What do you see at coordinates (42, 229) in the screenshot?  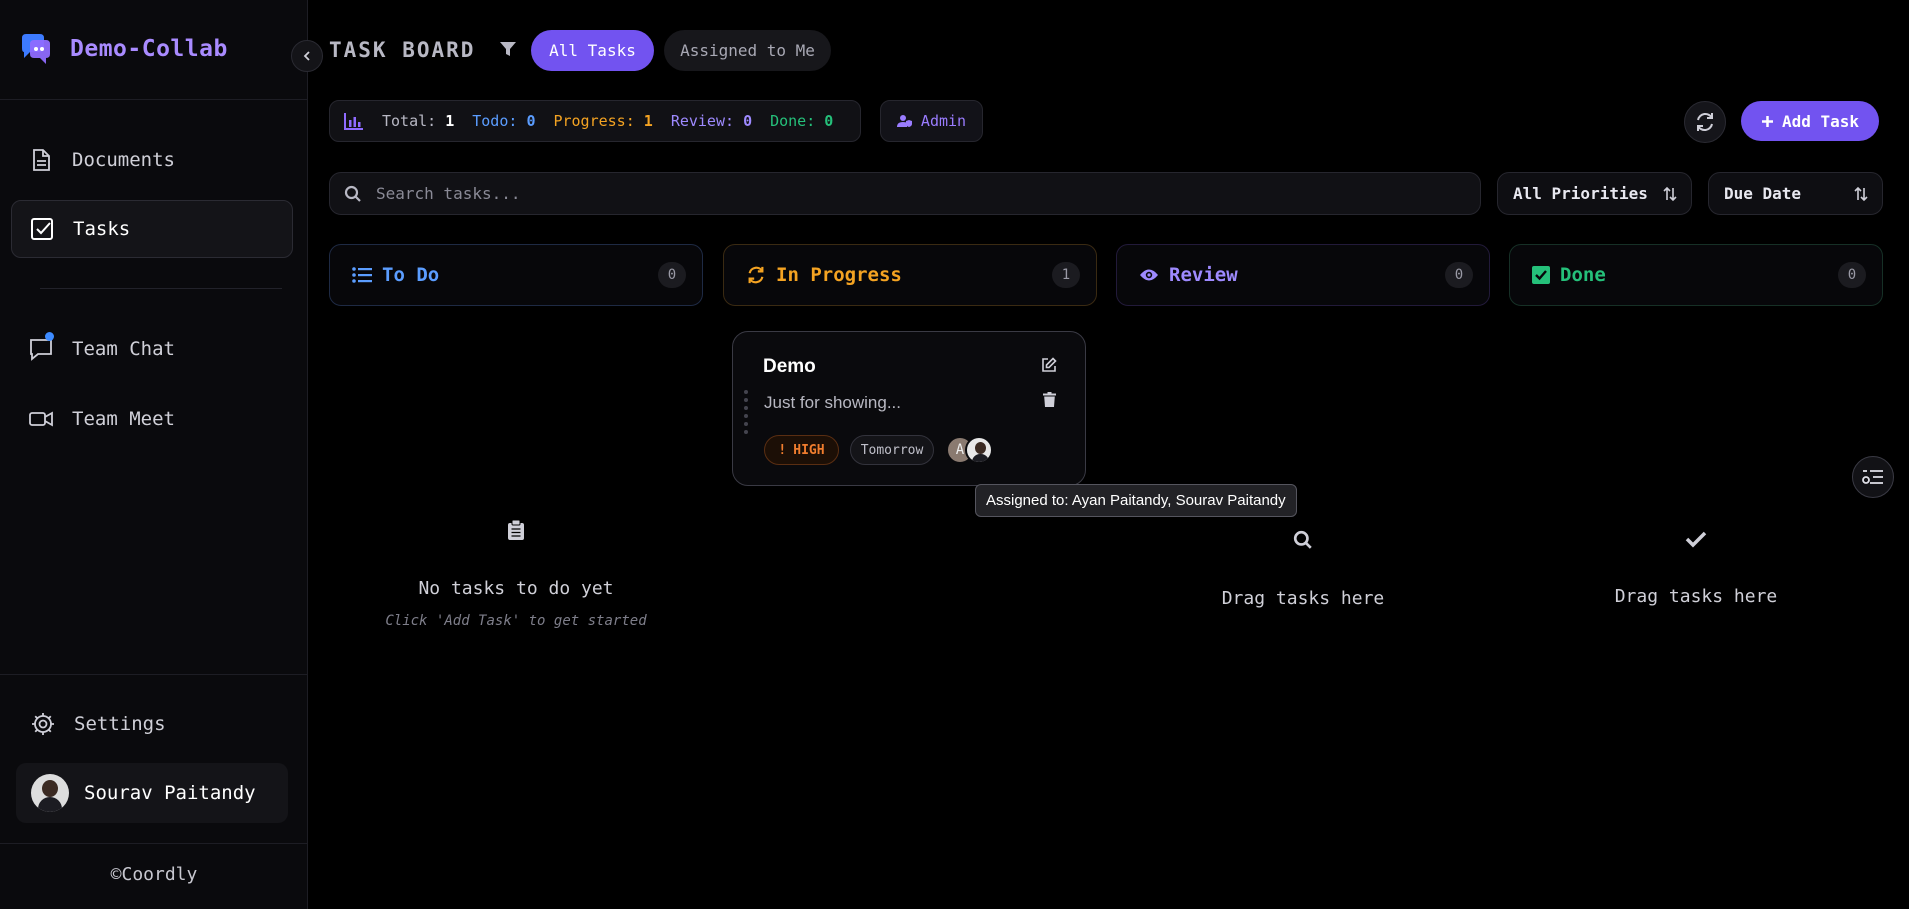 I see `checkbox-icon` at bounding box center [42, 229].